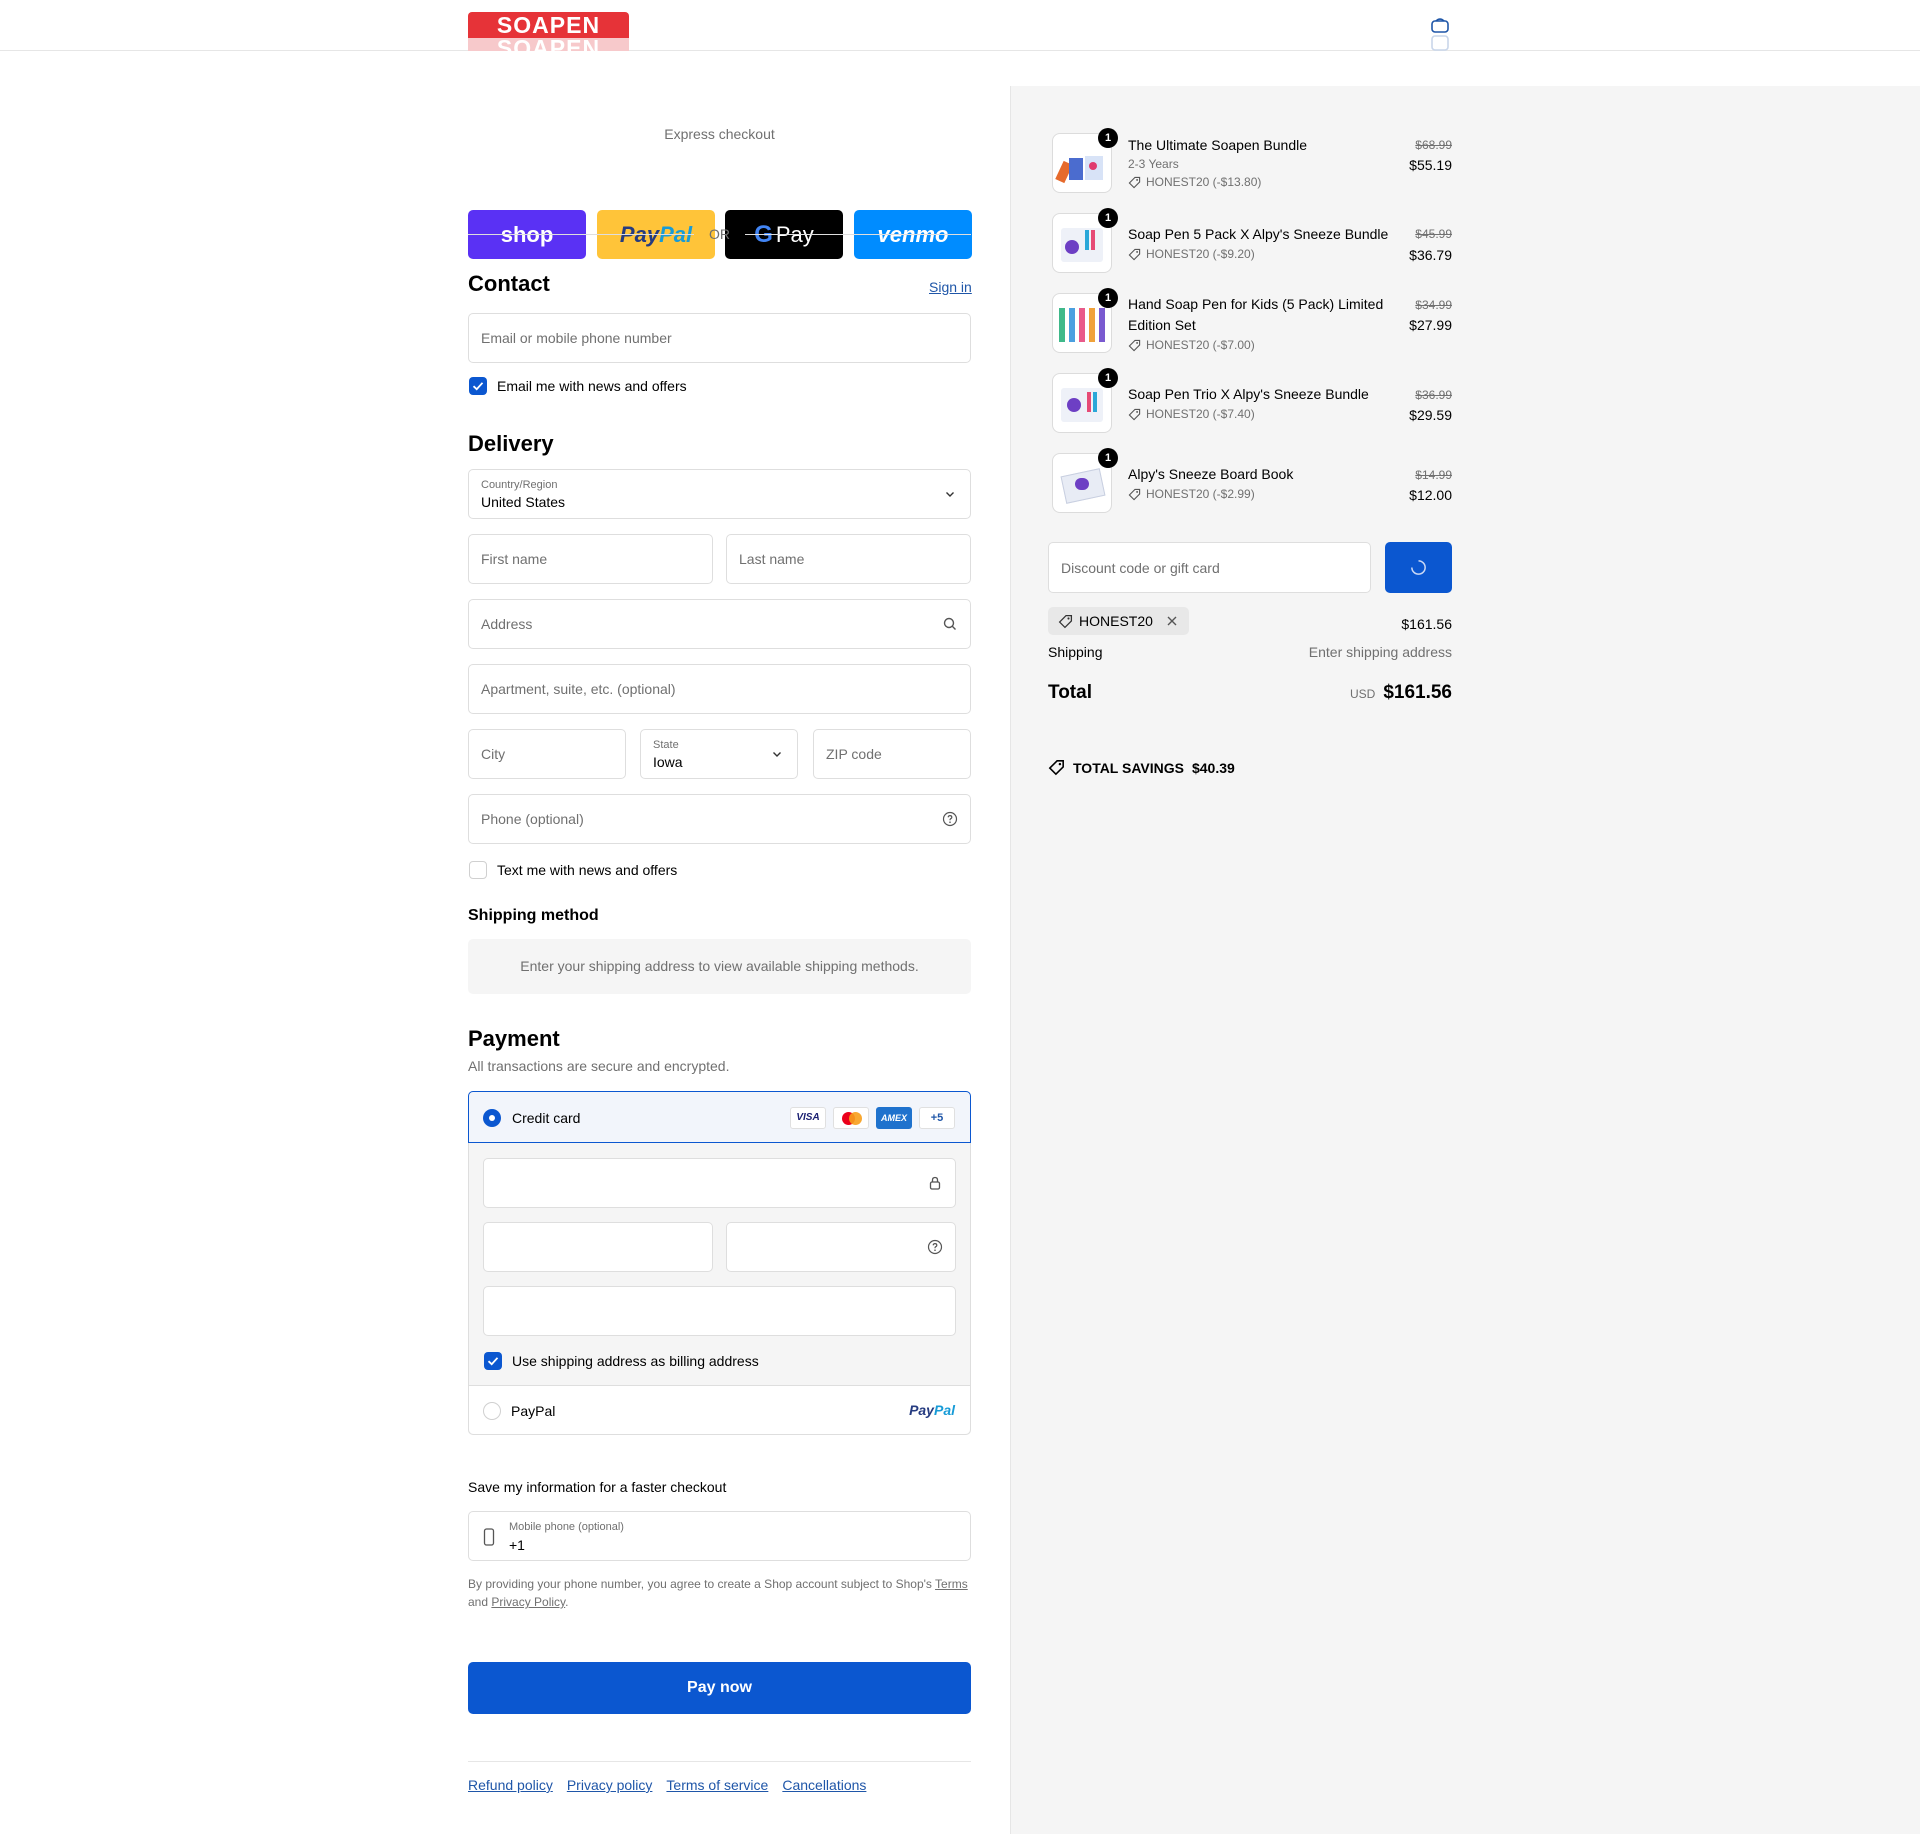 The width and height of the screenshot is (1920, 1834). What do you see at coordinates (509, 283) in the screenshot?
I see `contact-heading: Contact` at bounding box center [509, 283].